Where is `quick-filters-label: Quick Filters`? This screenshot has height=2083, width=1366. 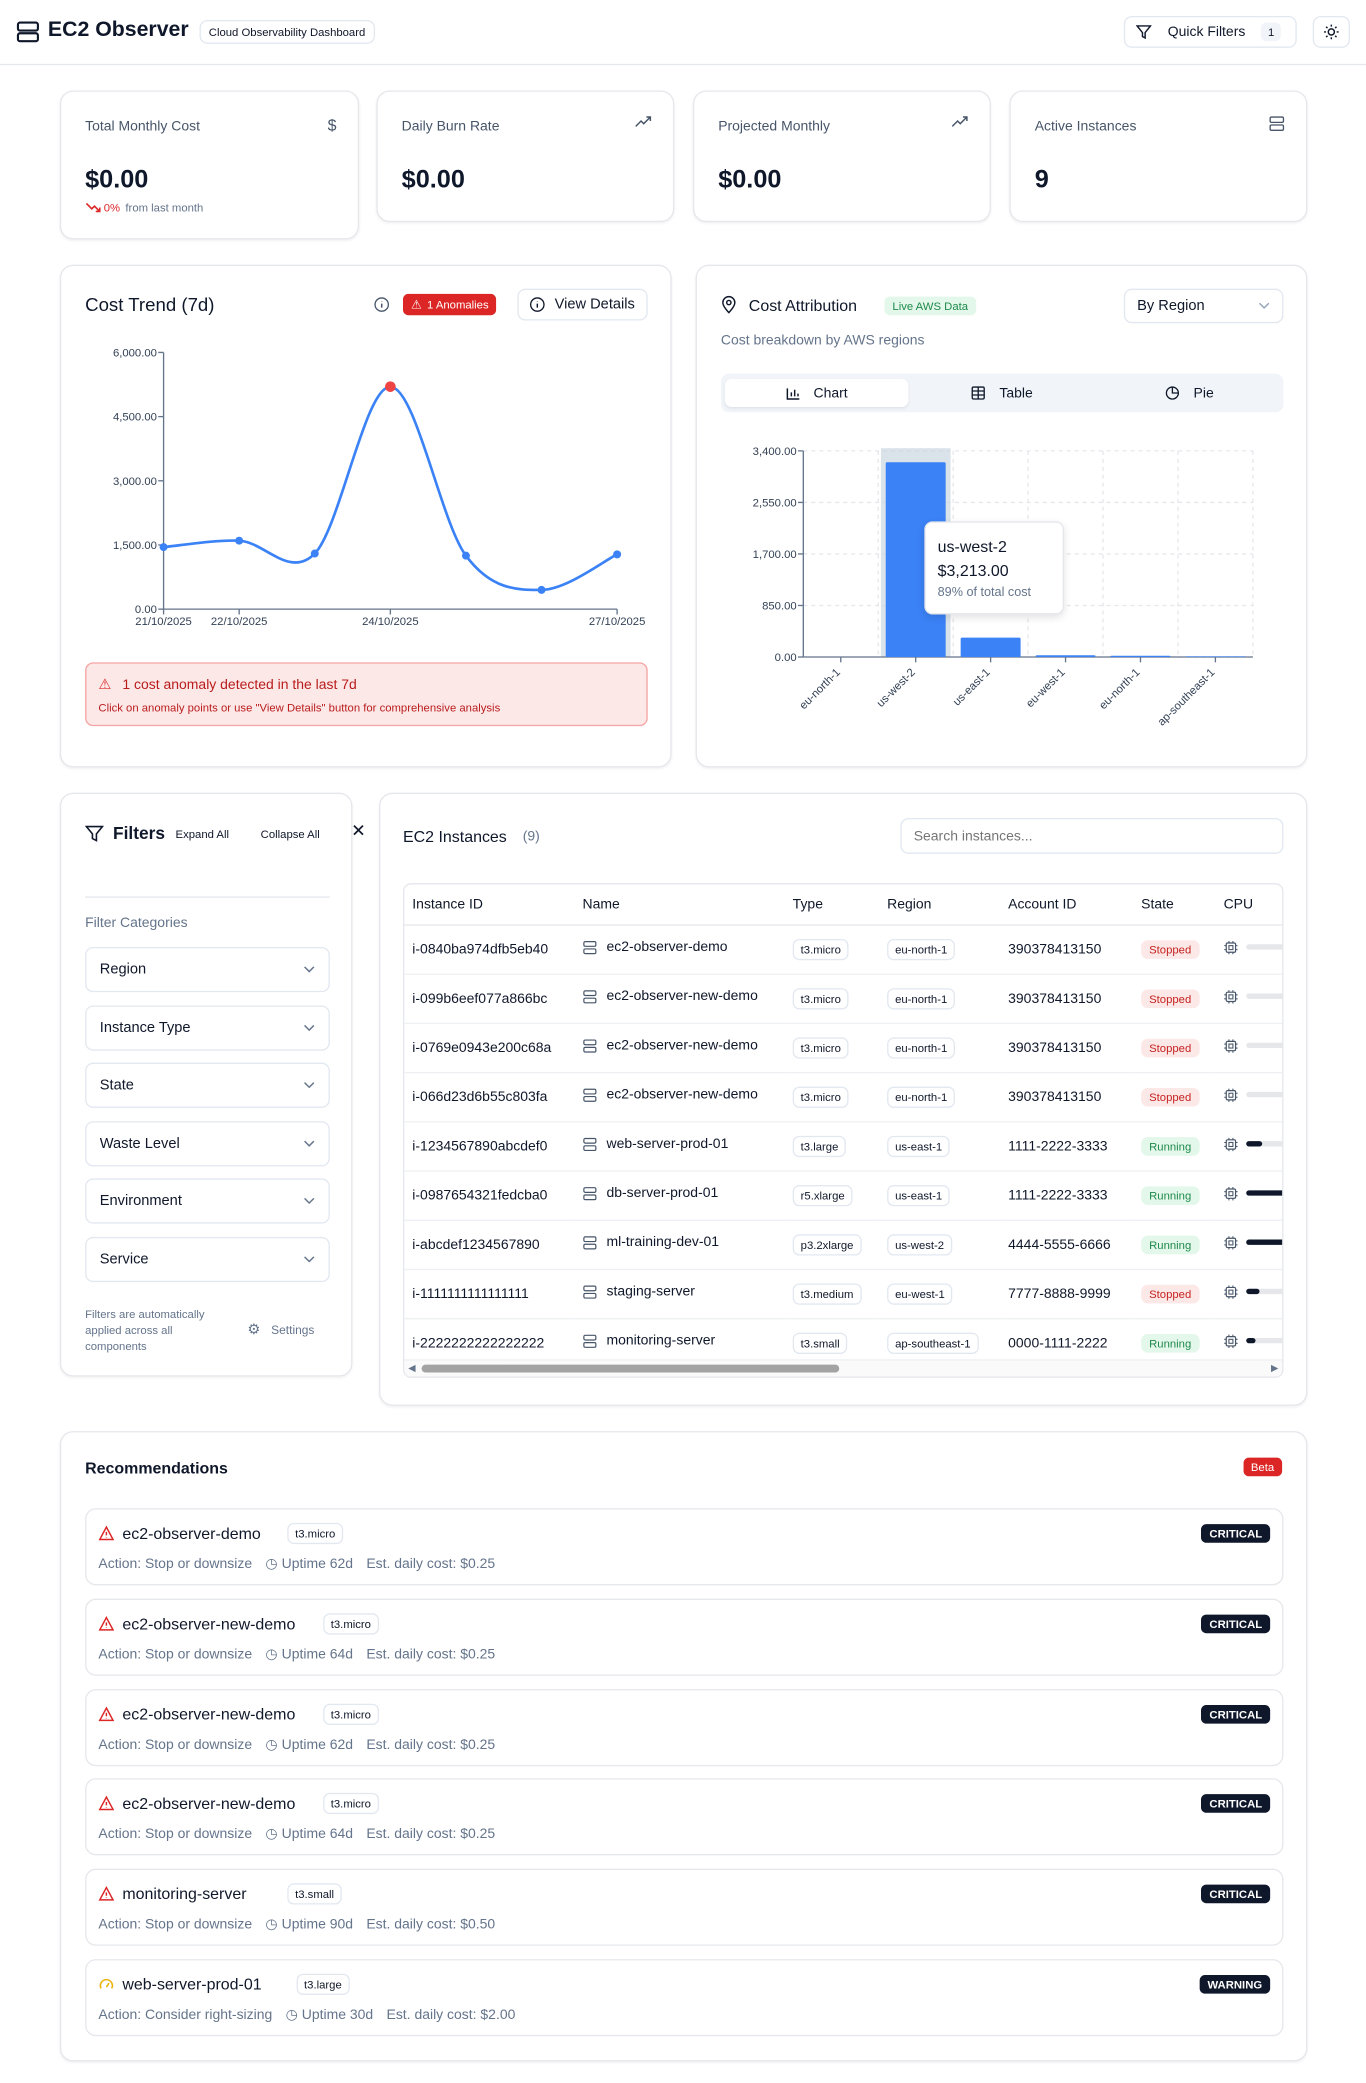 quick-filters-label: Quick Filters is located at coordinates (1206, 31).